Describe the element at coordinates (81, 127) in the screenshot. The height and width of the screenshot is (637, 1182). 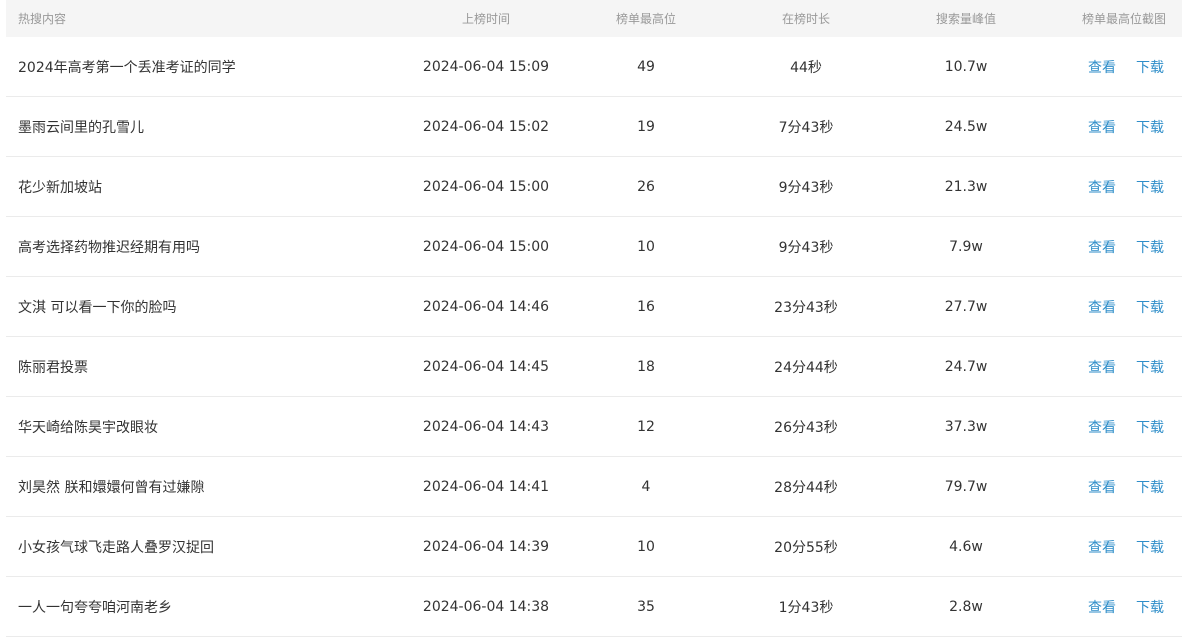
I see `row-title: 墨雨云间里的孔雪儿` at that location.